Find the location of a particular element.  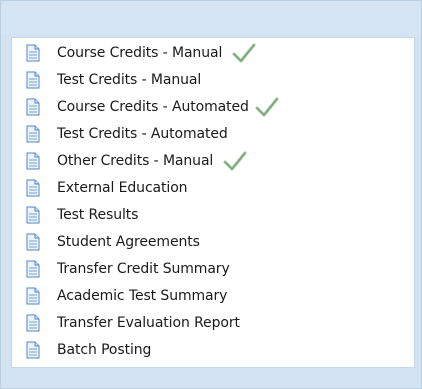

menu-item-label: Test Credits - Manual is located at coordinates (129, 80).